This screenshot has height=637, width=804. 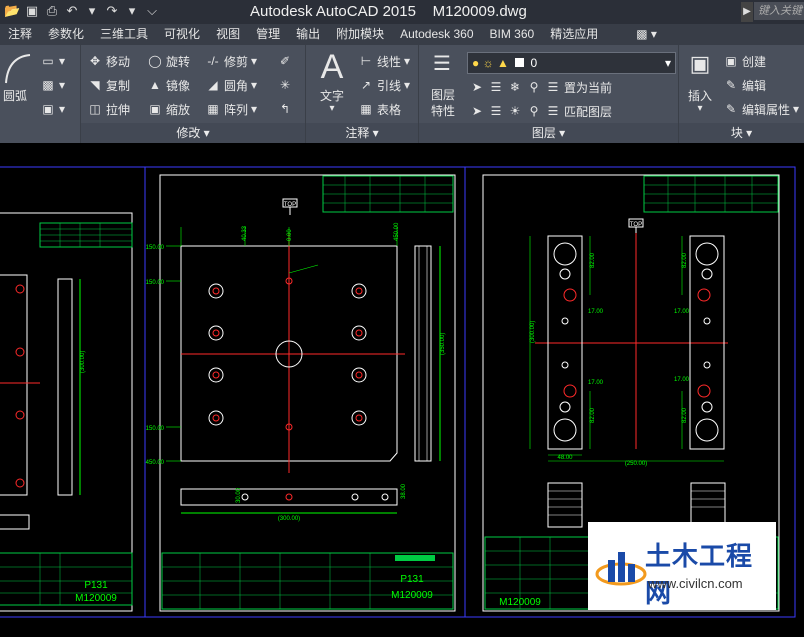 I want to click on trim-button: -/- 修剪 ▾, so click(x=231, y=61).